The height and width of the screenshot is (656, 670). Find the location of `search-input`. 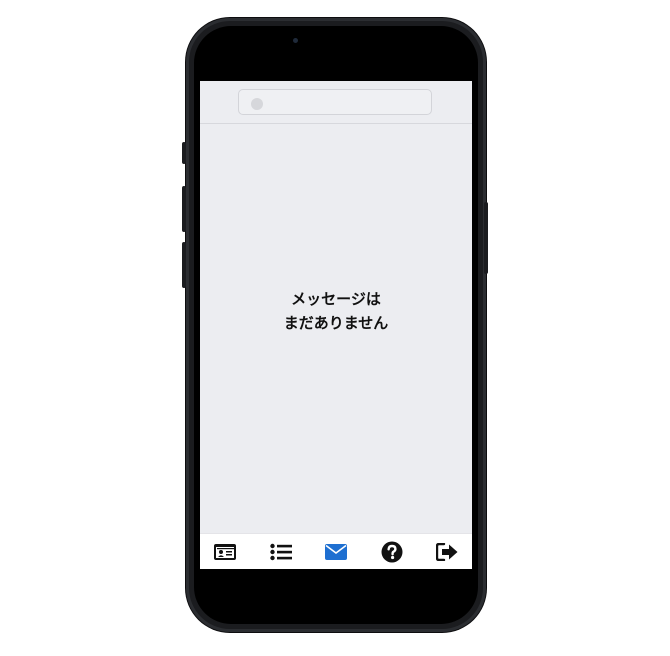

search-input is located at coordinates (335, 102).